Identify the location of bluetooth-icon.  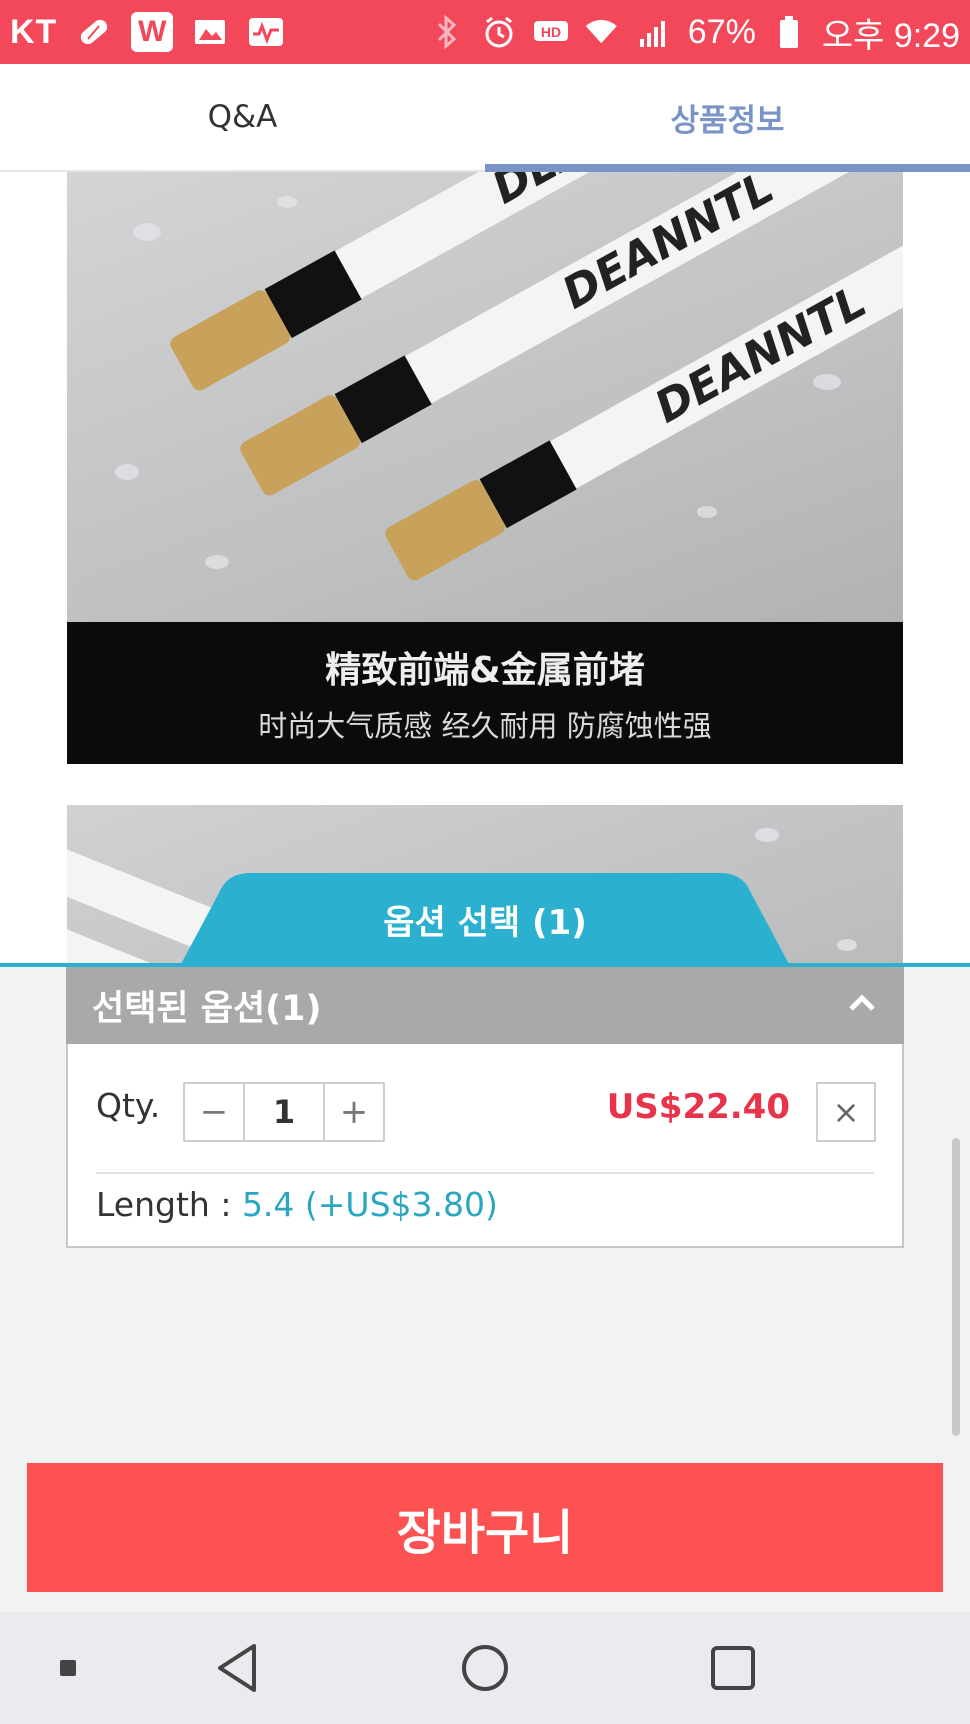
(447, 32).